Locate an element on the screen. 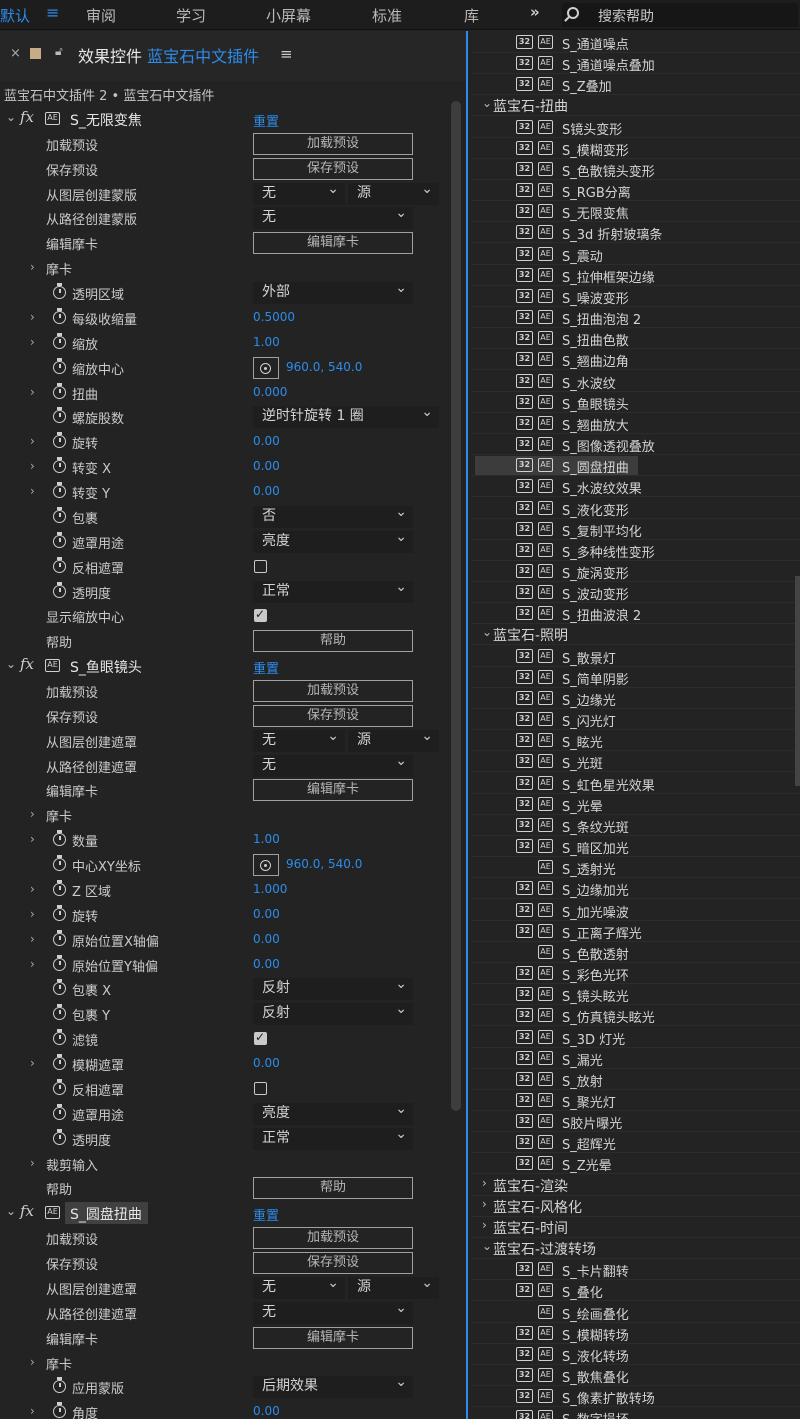 This screenshot has height=1419, width=800. effect-item: AE S_色散透射 is located at coordinates (636, 952).